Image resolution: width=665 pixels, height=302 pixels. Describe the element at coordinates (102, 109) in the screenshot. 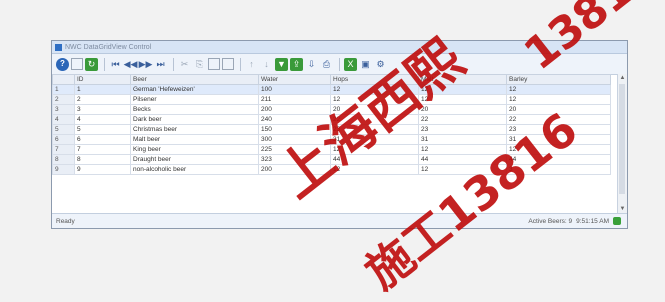

I see `cell-id: 3` at that location.